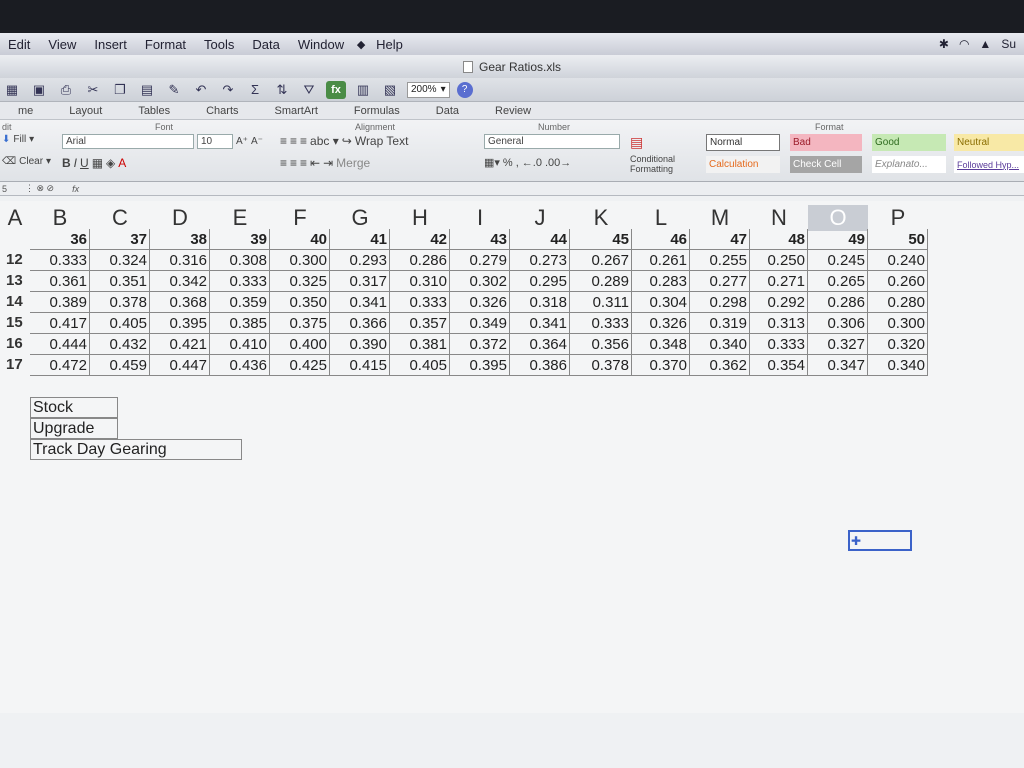 This screenshot has height=768, width=1024. Describe the element at coordinates (66, 163) in the screenshot. I see `bold-button: B` at that location.